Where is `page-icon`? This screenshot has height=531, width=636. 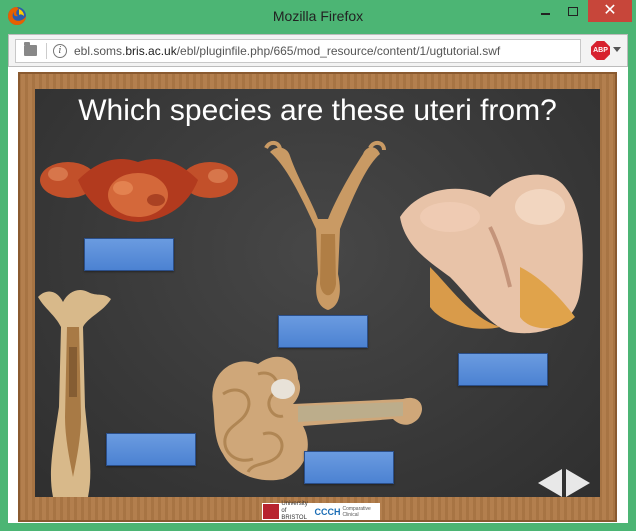
page-icon is located at coordinates (30, 49).